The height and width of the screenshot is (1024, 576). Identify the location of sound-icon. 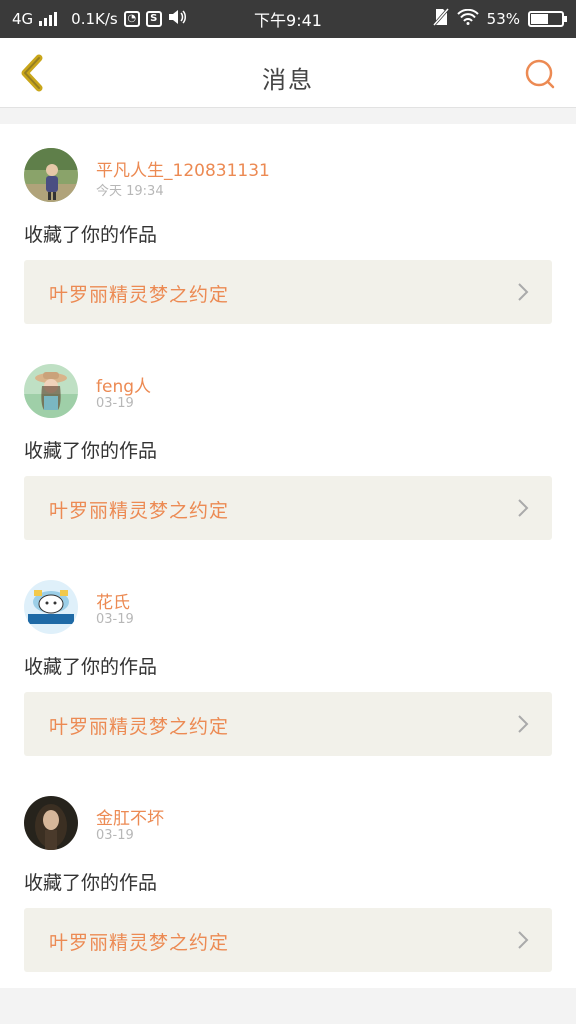
(177, 19).